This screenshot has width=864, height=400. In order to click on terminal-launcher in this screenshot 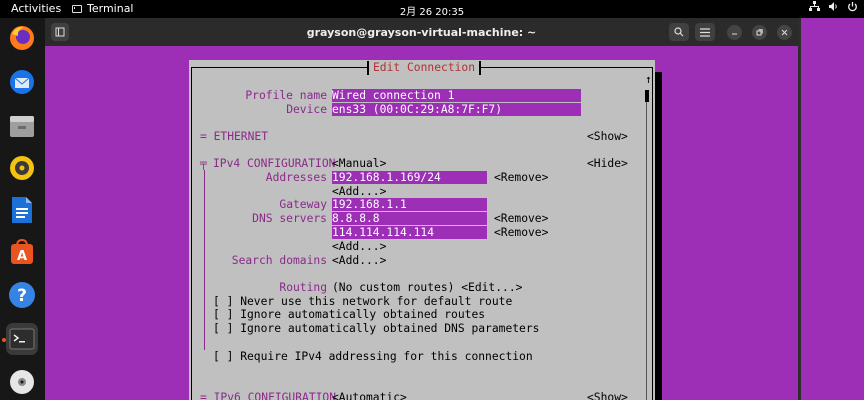, I will do `click(22, 339)`.